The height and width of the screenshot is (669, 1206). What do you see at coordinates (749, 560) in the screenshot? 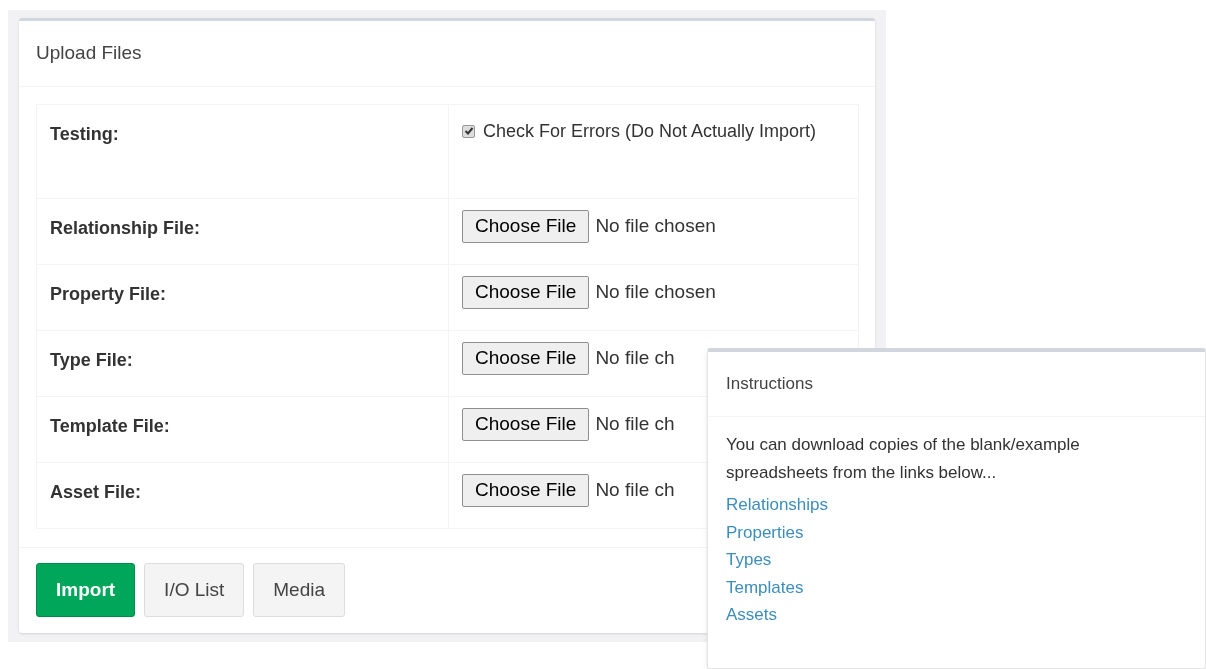
I see `spreadsheet-link: Types` at bounding box center [749, 560].